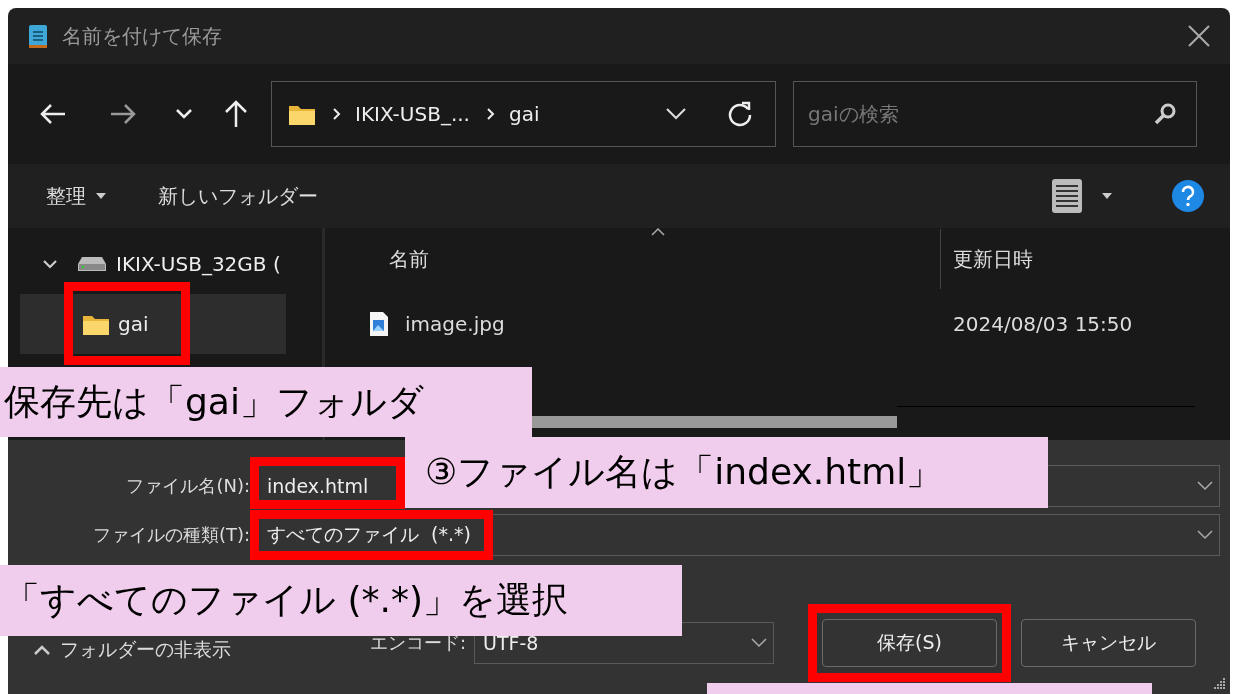 The image size is (1237, 694). What do you see at coordinates (76, 196) in the screenshot?
I see `organize-menu: 整理` at bounding box center [76, 196].